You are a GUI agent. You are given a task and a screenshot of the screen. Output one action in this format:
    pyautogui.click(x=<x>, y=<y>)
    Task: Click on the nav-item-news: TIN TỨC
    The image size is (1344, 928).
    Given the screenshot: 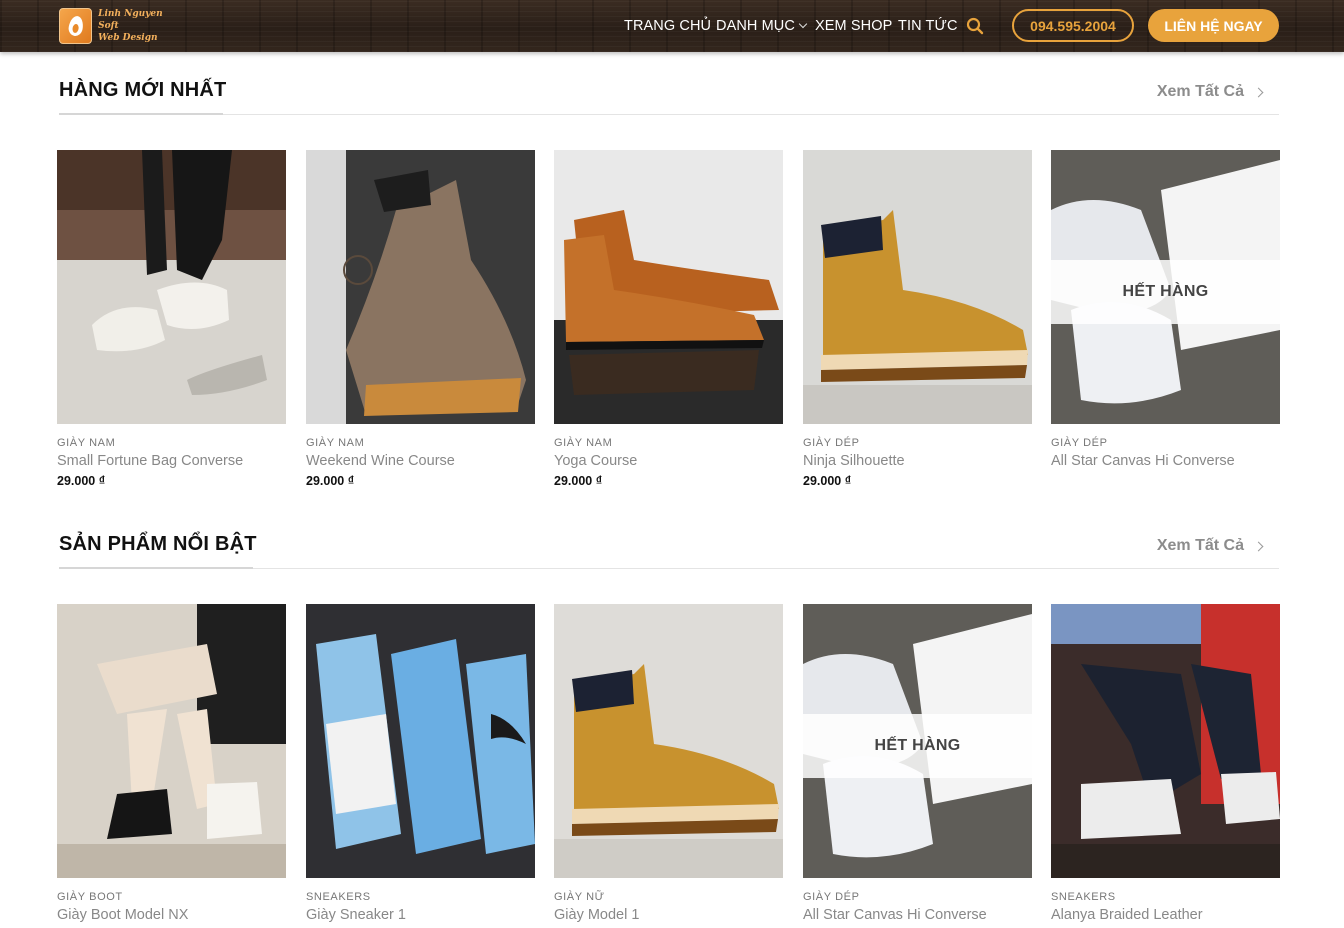 What is the action you would take?
    pyautogui.click(x=928, y=26)
    